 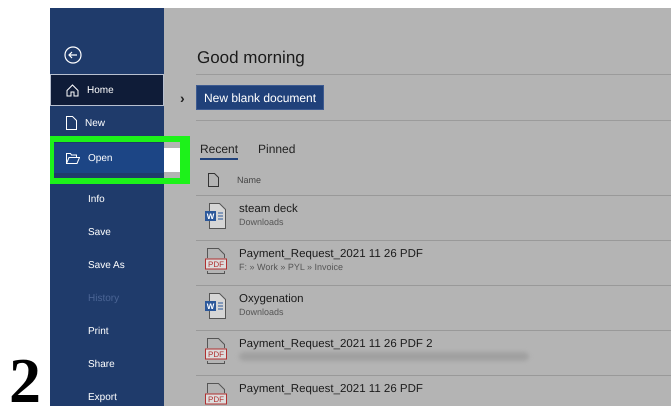 What do you see at coordinates (433, 391) in the screenshot?
I see `file-row: PDF Payment_Request_2021 11 26 PDF` at bounding box center [433, 391].